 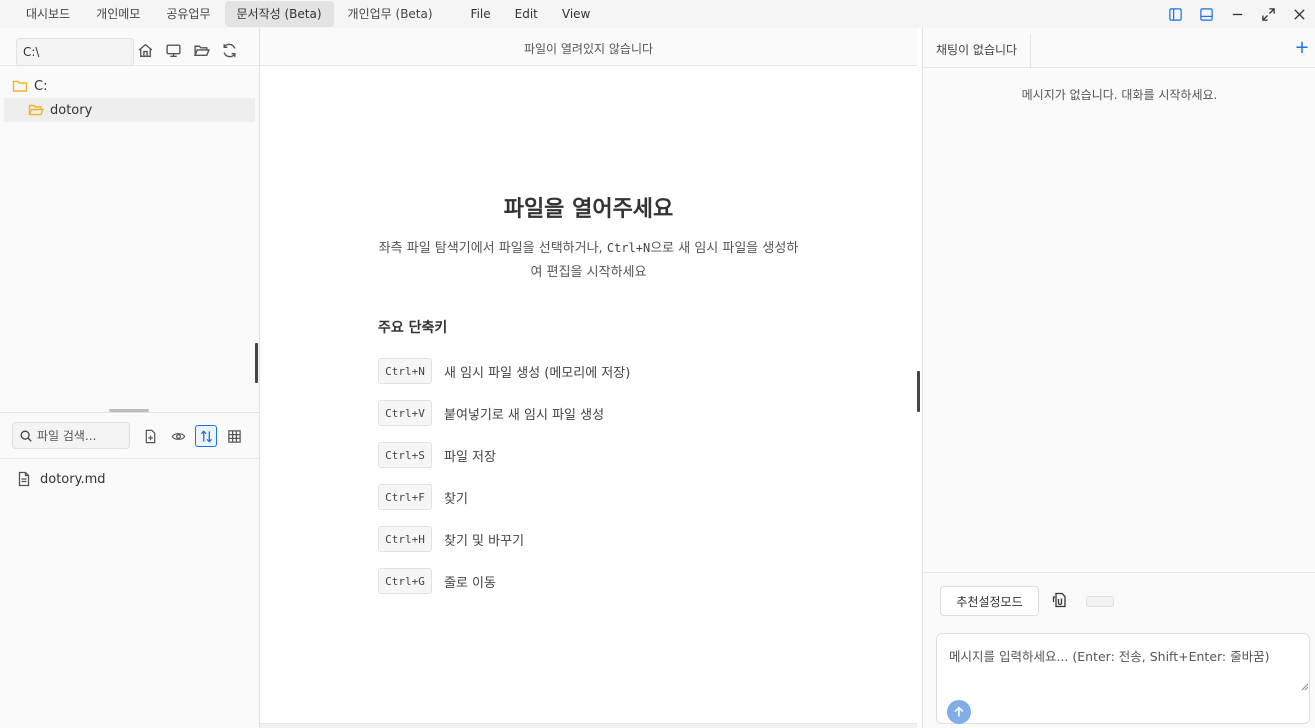 I want to click on toggle-left-panel-button, so click(x=1175, y=14).